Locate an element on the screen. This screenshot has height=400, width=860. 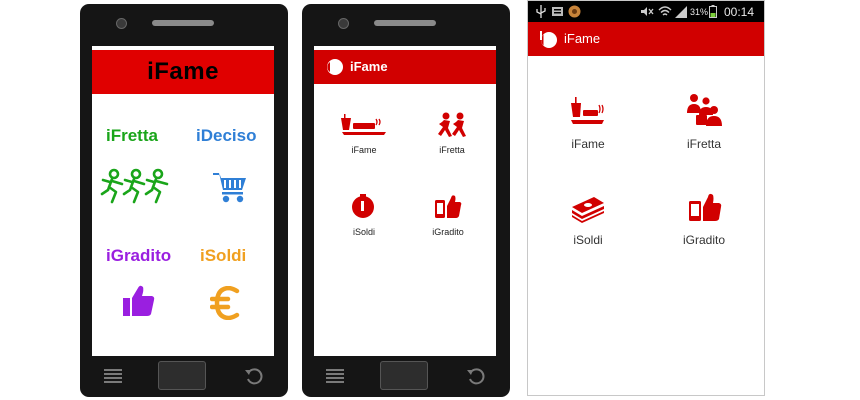
menu-label-isoldi: iSoldi is located at coordinates (223, 256).